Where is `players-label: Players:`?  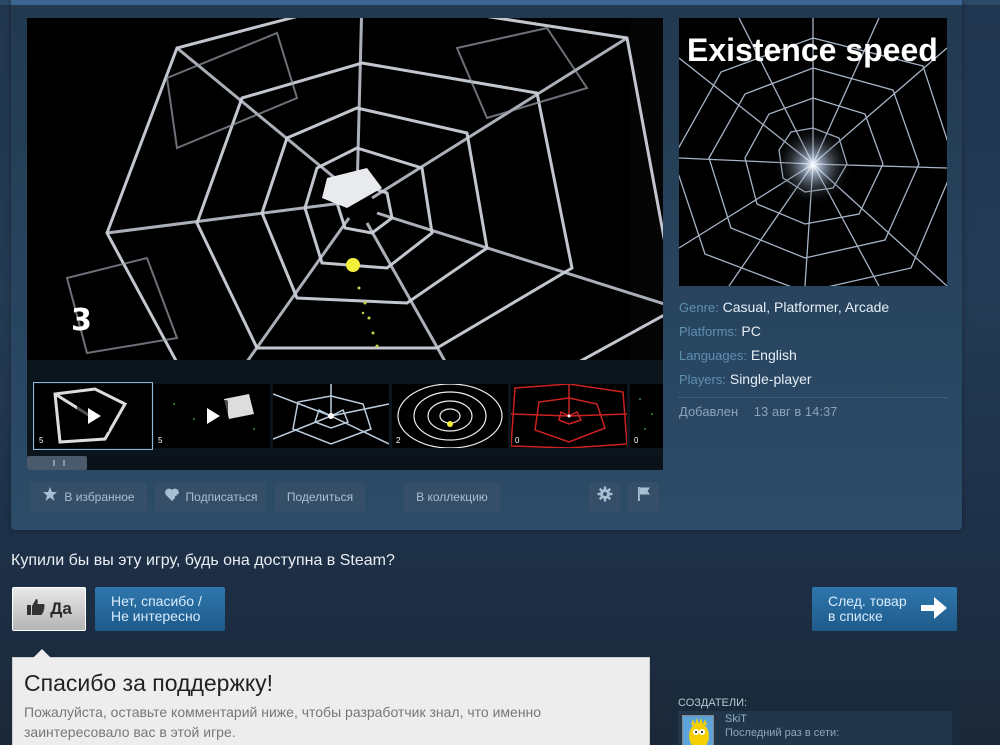 players-label: Players: is located at coordinates (702, 379).